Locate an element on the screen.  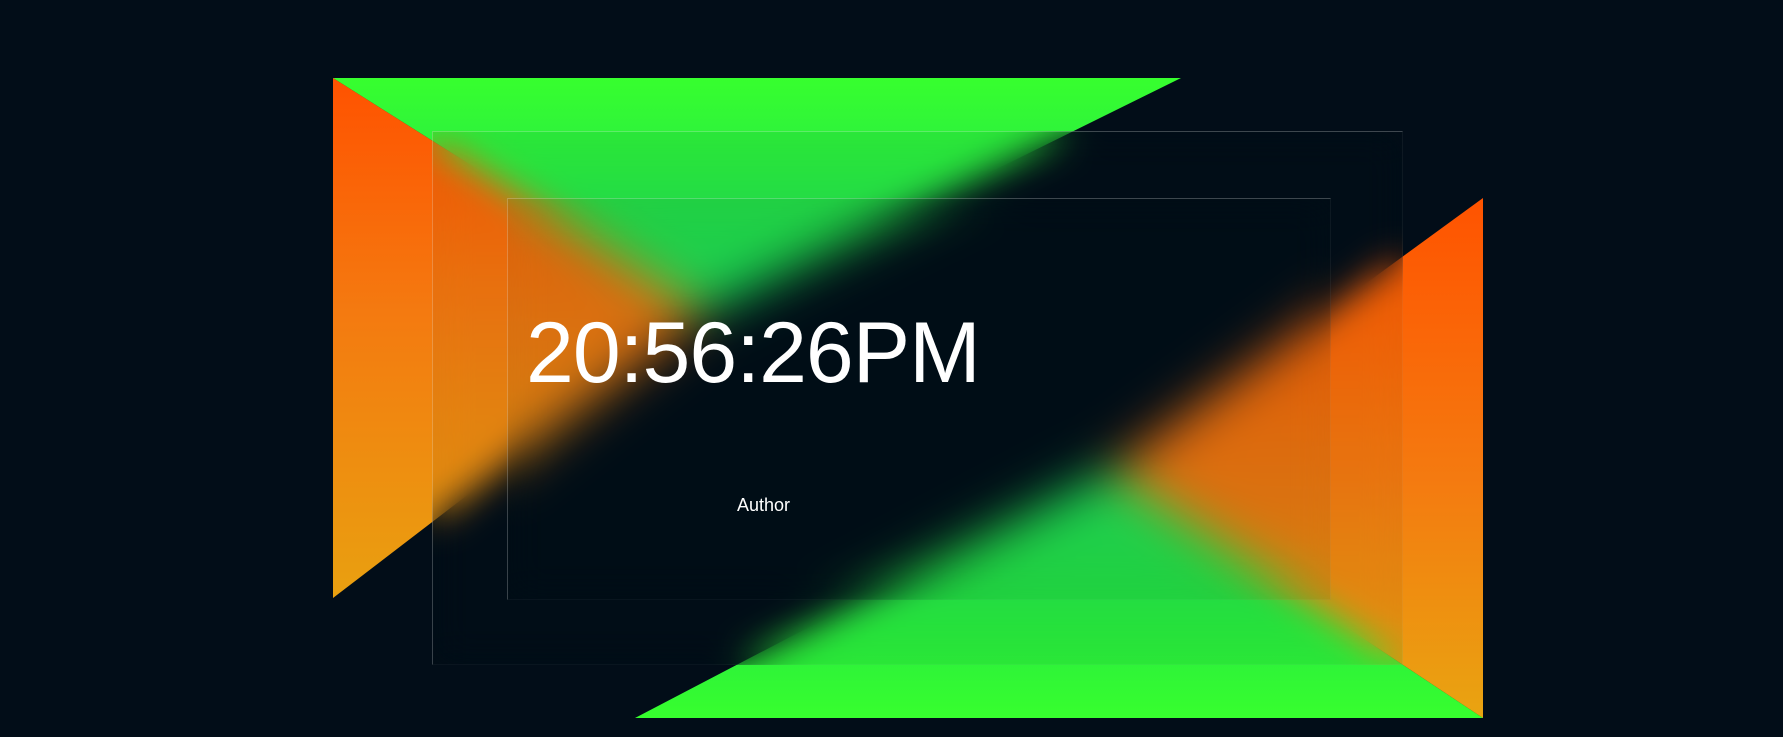
digital-clock-time: 20:56:26PM is located at coordinates (753, 353).